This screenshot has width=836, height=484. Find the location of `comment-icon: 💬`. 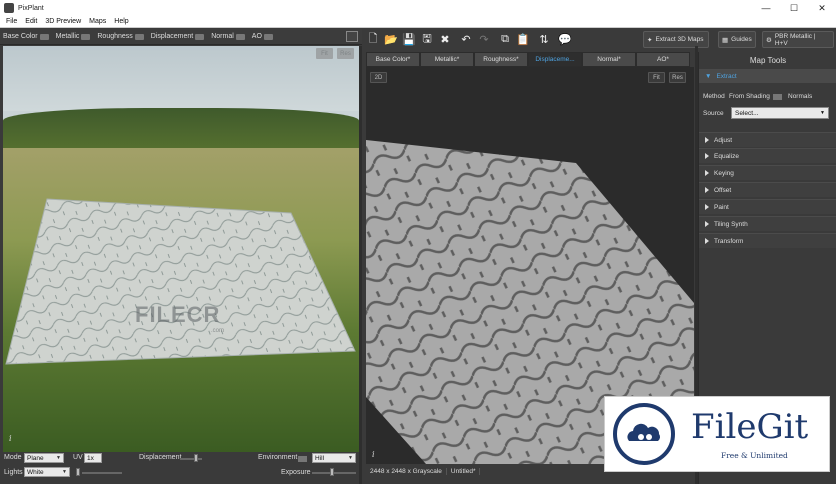

comment-icon: 💬 is located at coordinates (565, 39).